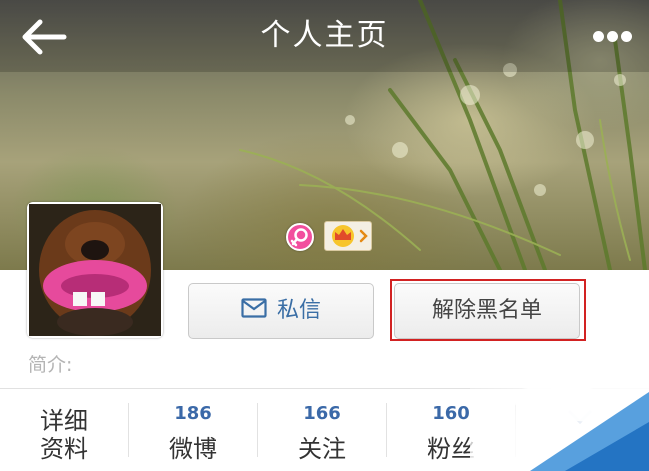  I want to click on watermark-logo, so click(559, 411).